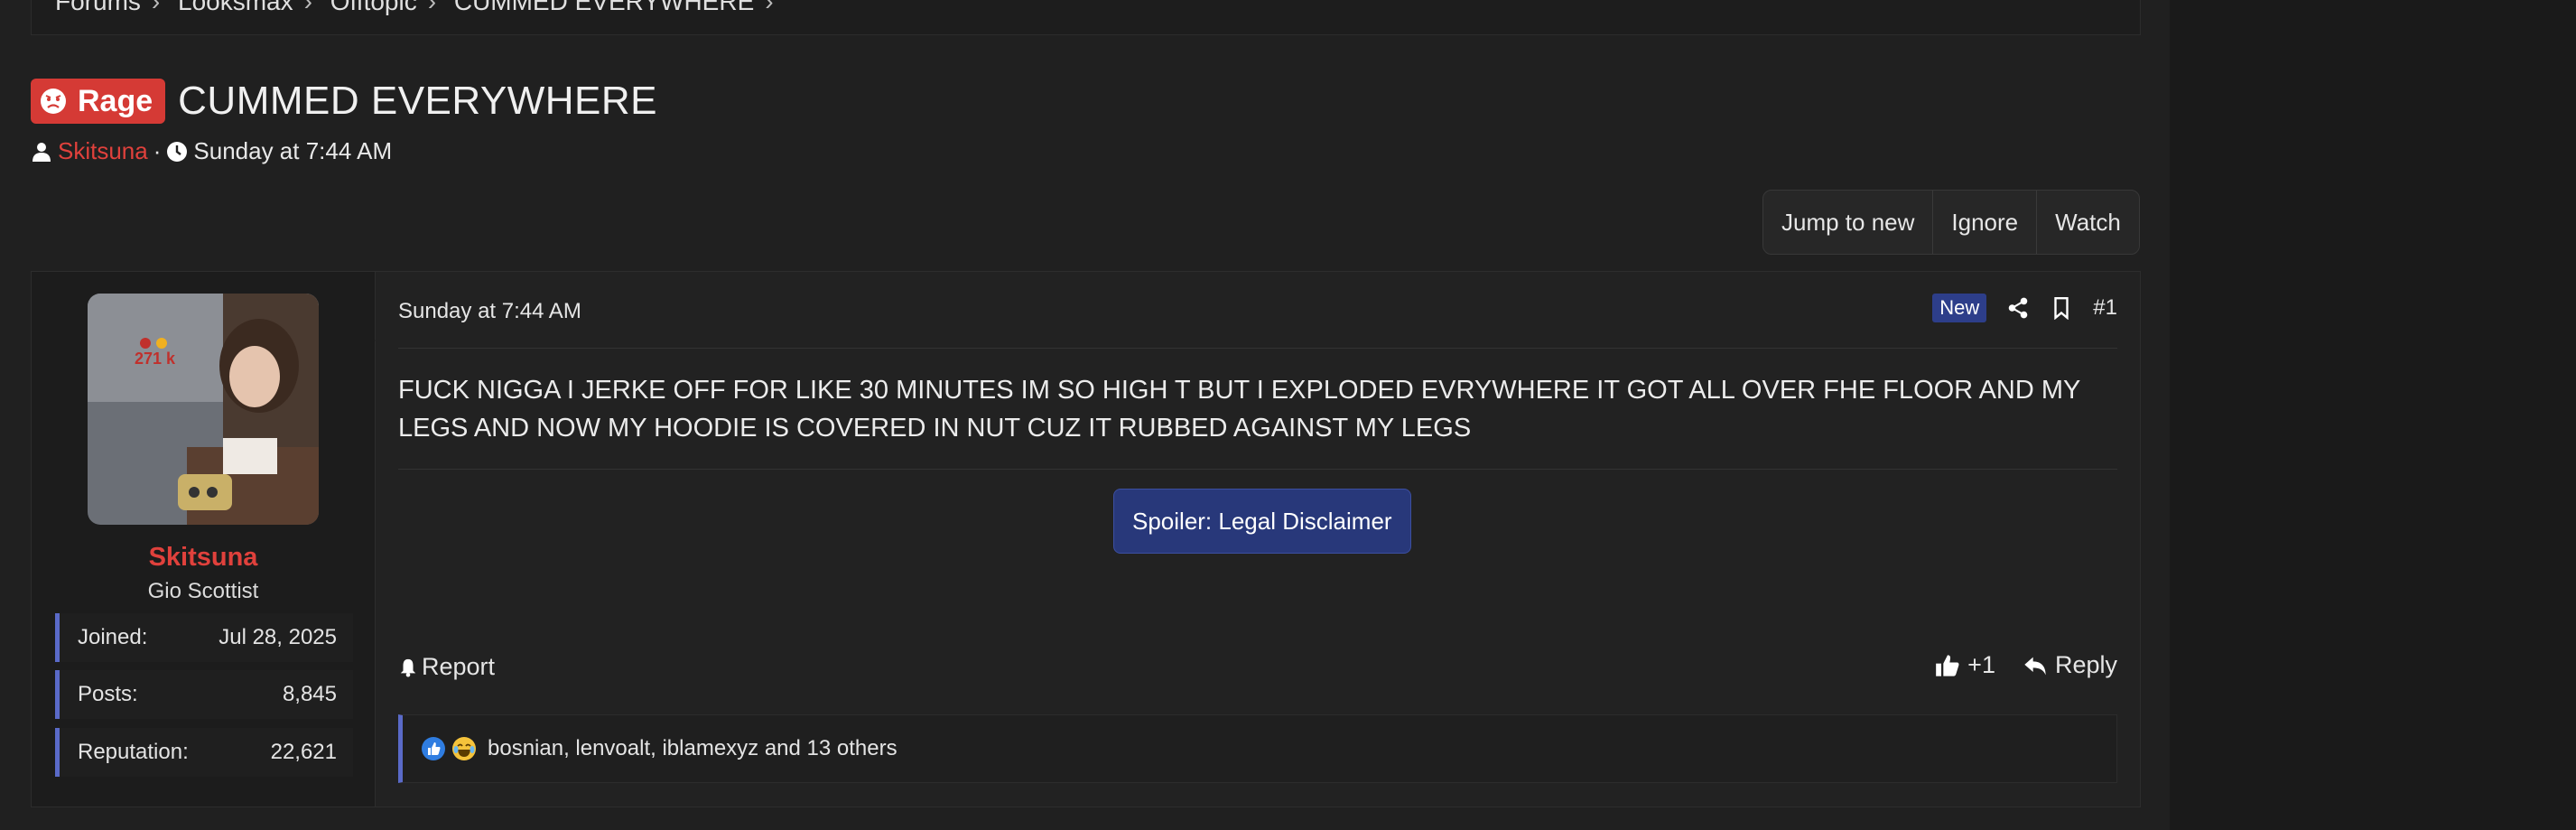 The height and width of the screenshot is (830, 2576). I want to click on ignore-button: Ignore, so click(1986, 223).